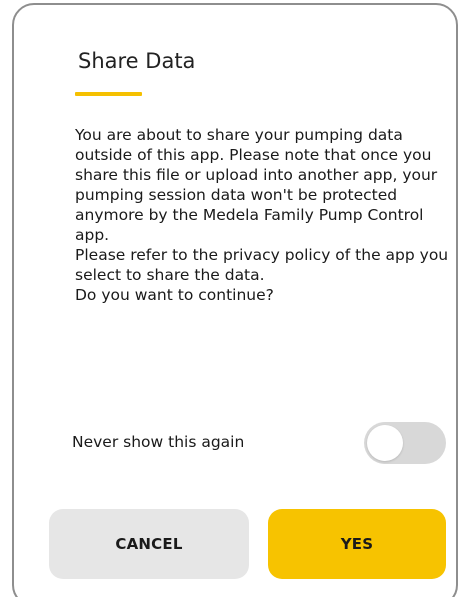  Describe the element at coordinates (357, 544) in the screenshot. I see `yes-button: YES` at that location.